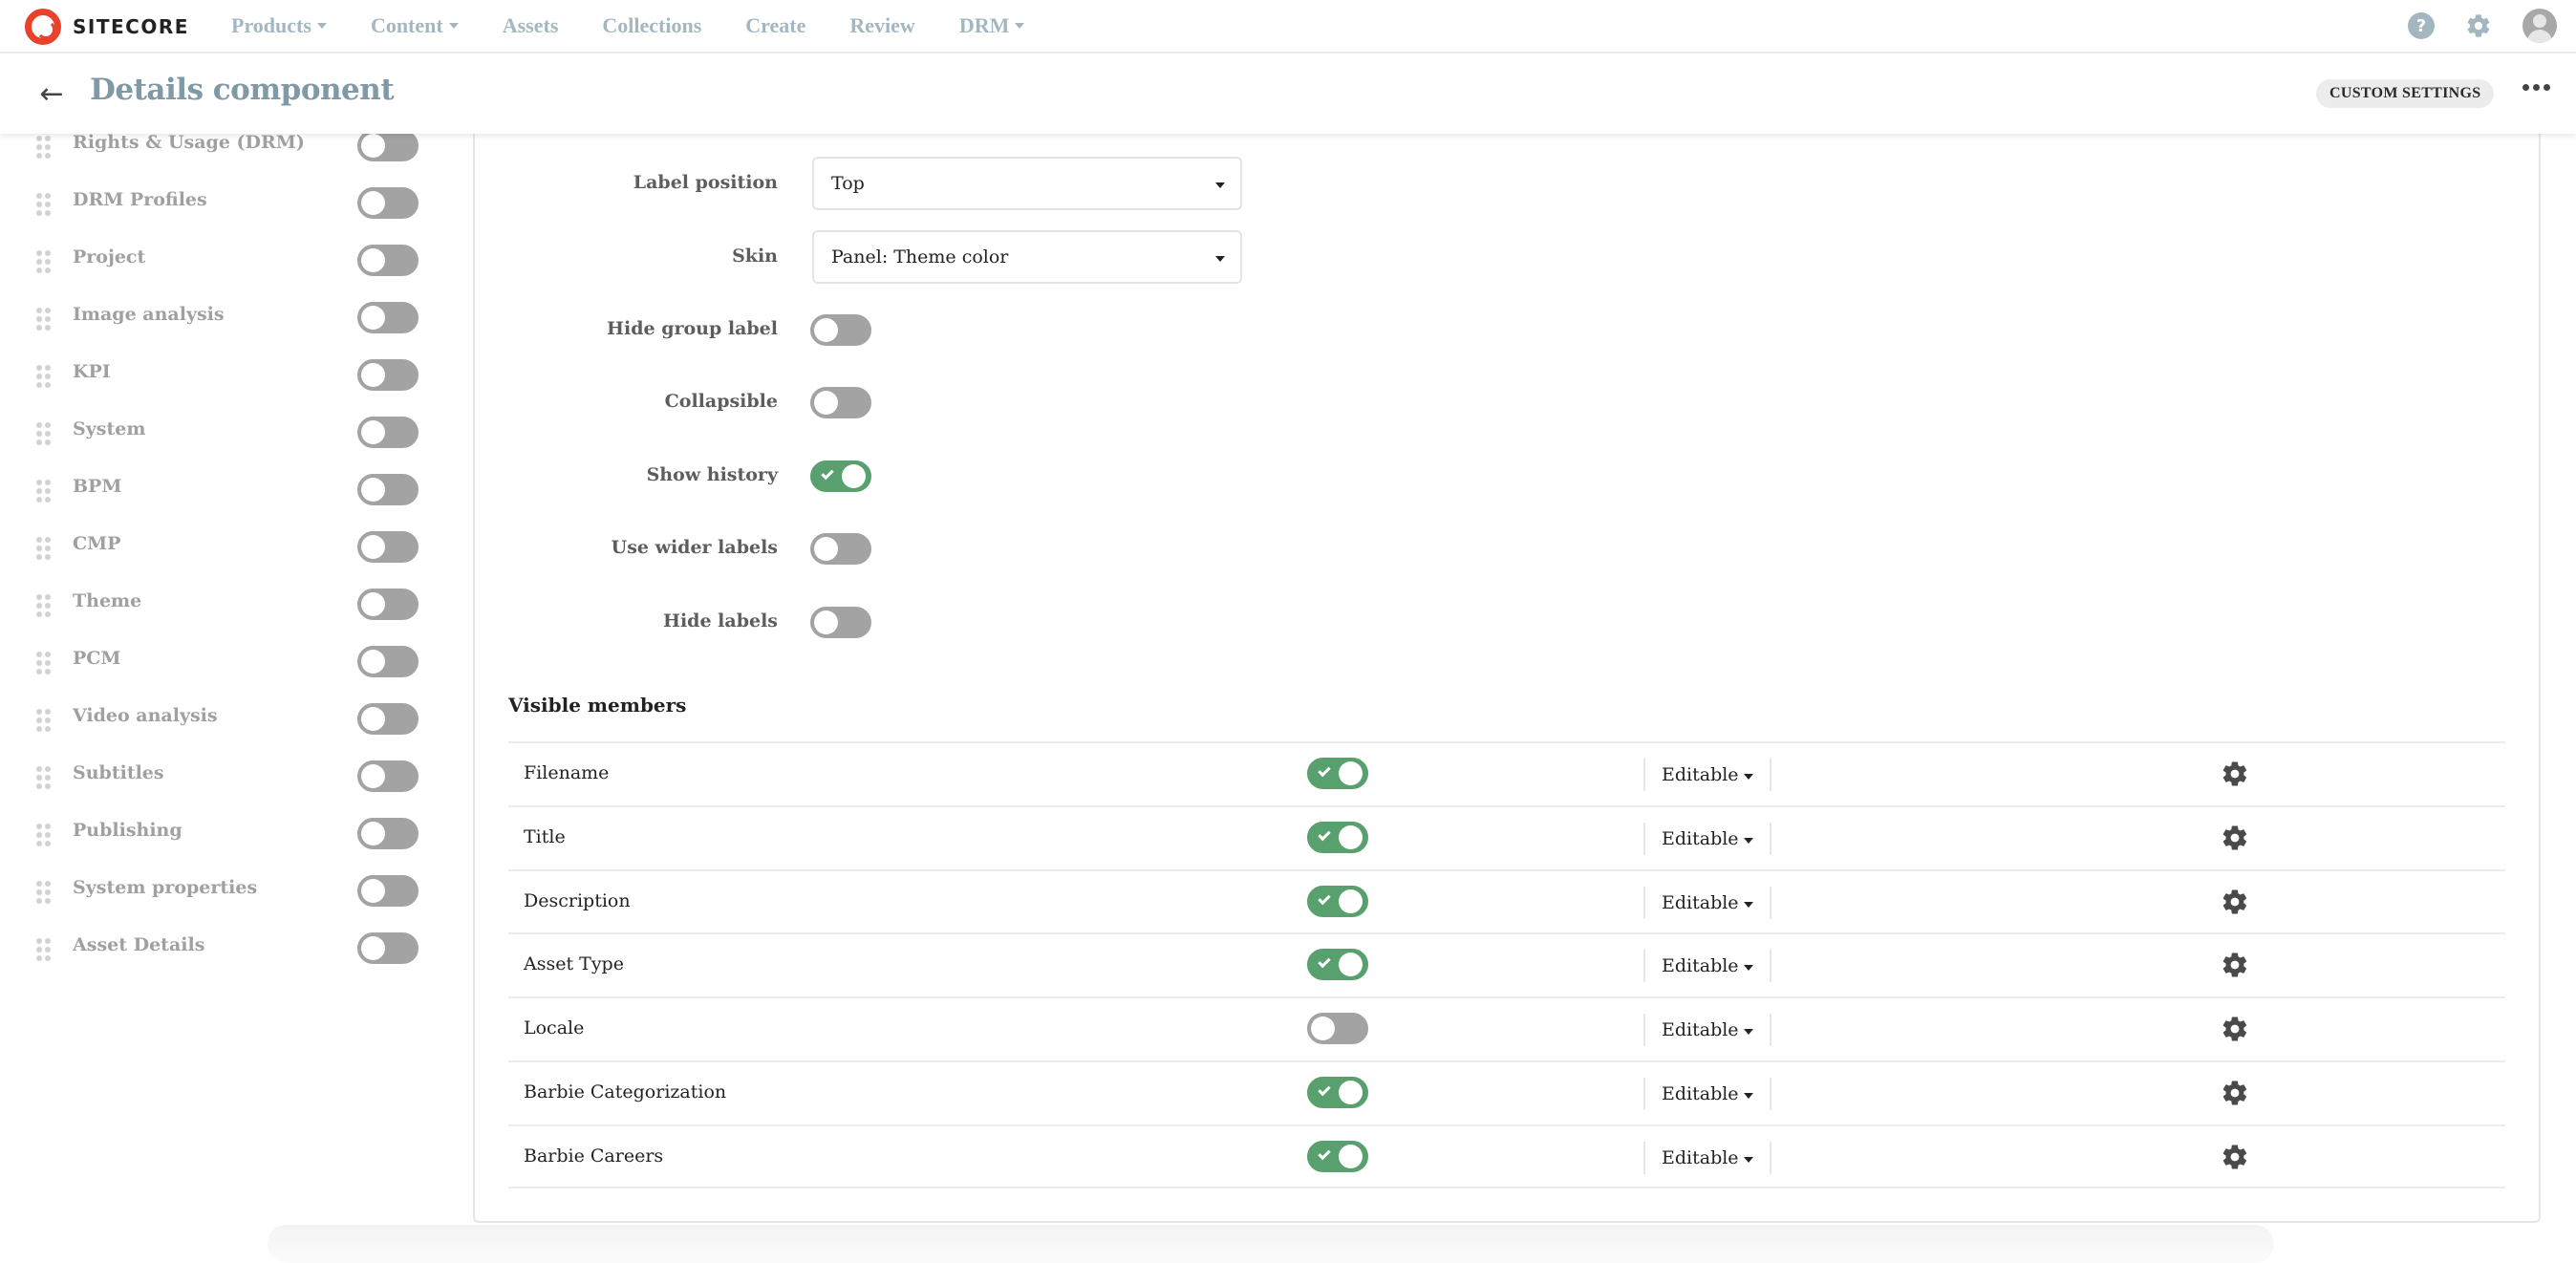 The image size is (2576, 1263). Describe the element at coordinates (139, 944) in the screenshot. I see `sidebar-item-label: Asset Details` at that location.